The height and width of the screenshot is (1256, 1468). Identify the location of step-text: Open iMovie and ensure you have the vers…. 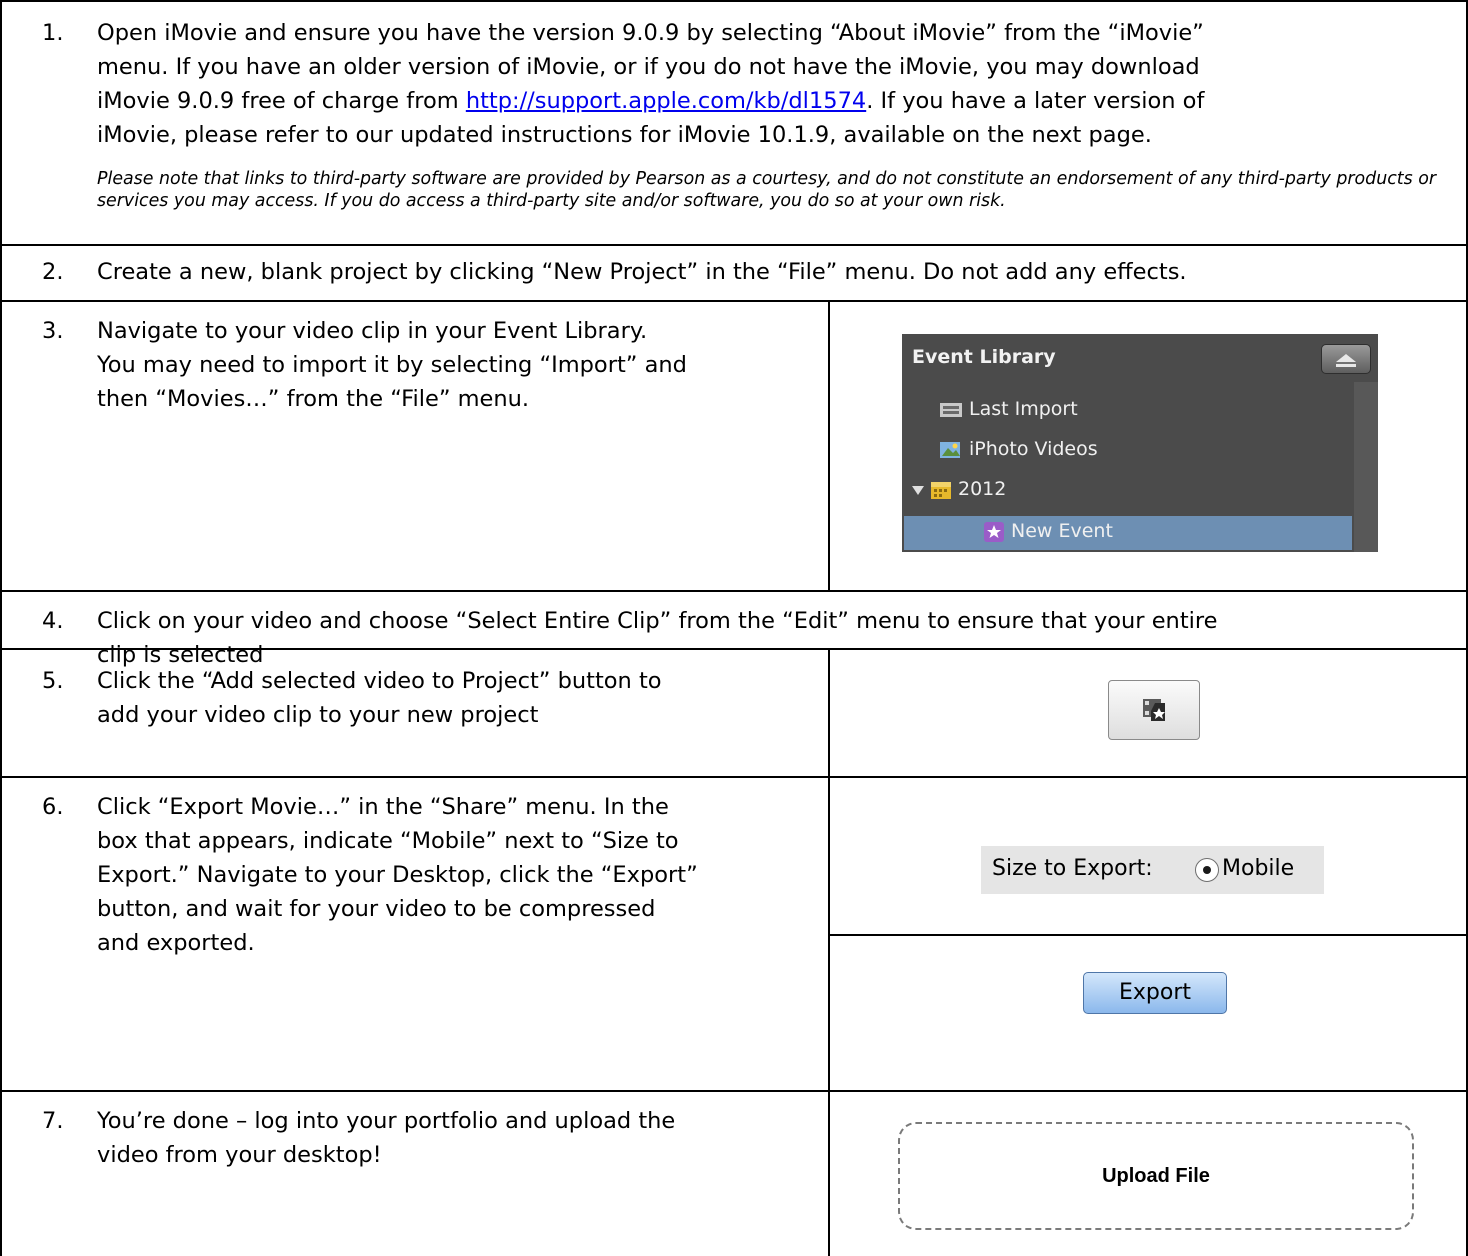
(650, 84).